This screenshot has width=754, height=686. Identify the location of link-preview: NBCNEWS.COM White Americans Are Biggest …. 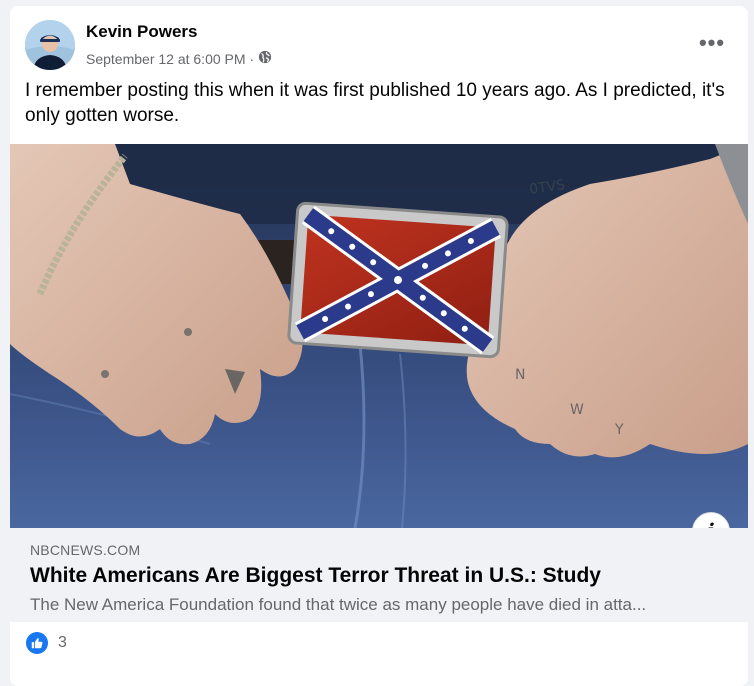
(379, 575).